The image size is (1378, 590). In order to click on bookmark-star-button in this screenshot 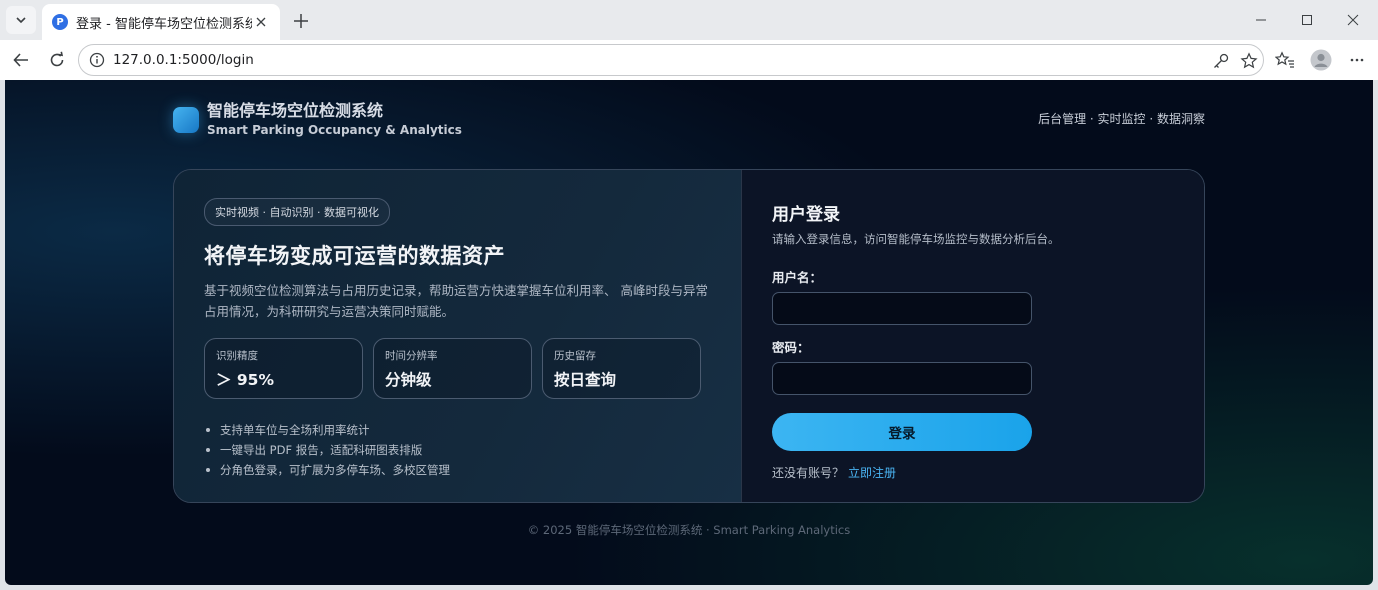, I will do `click(1249, 61)`.